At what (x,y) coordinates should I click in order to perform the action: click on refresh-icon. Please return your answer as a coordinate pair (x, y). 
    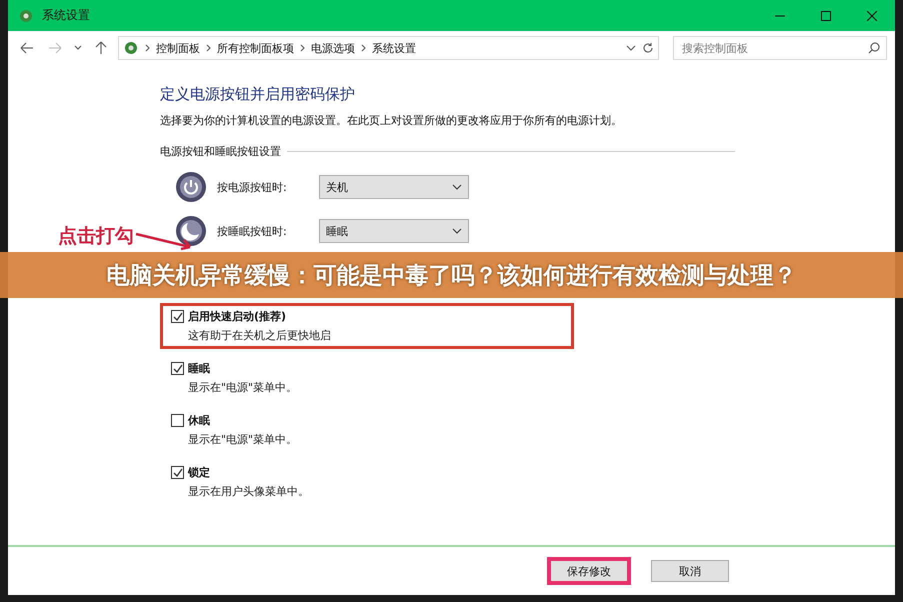
    Looking at the image, I should click on (648, 48).